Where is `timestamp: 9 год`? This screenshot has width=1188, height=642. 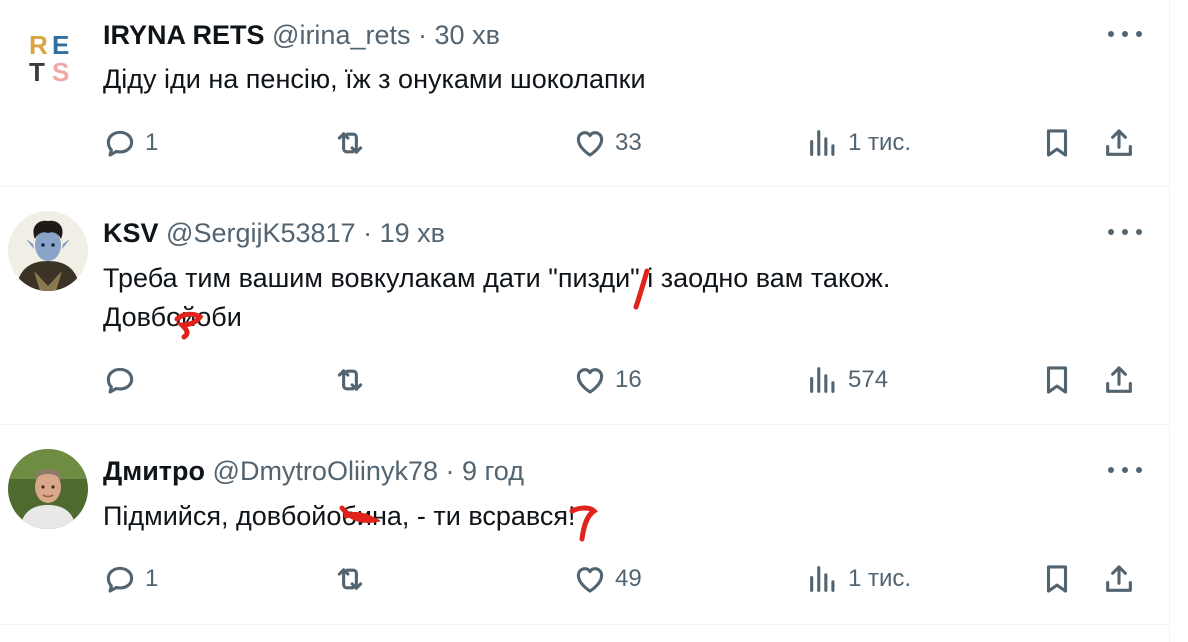 timestamp: 9 год is located at coordinates (493, 471).